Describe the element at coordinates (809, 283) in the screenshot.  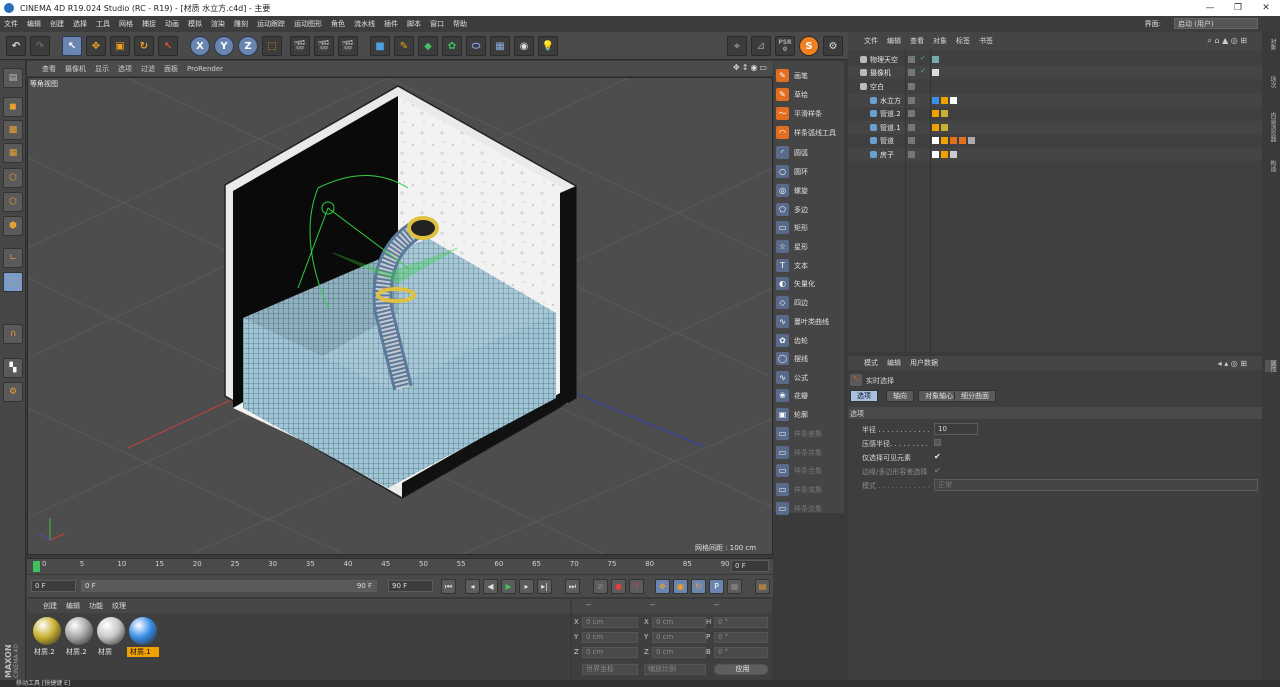
I see `spline-tool-11: ◐ 矢量化` at that location.